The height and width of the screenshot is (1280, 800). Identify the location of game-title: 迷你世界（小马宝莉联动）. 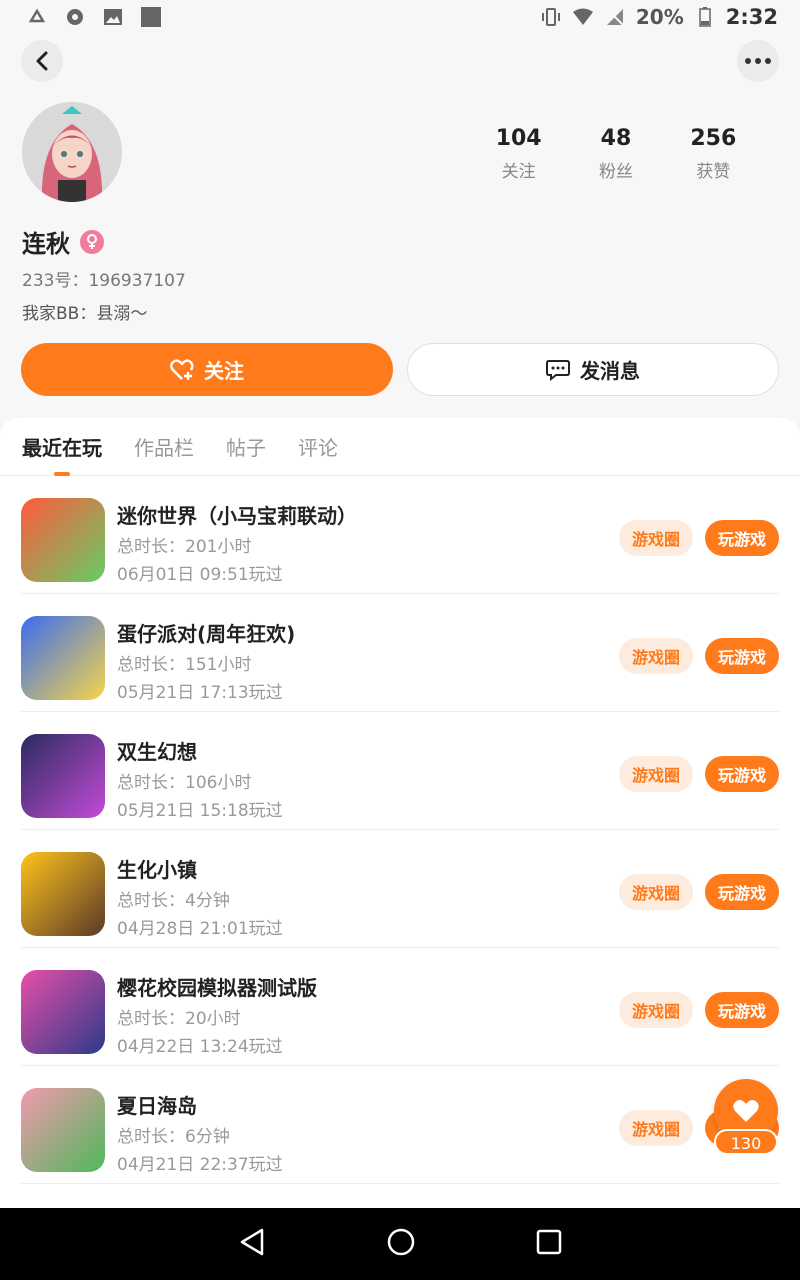
(237, 516).